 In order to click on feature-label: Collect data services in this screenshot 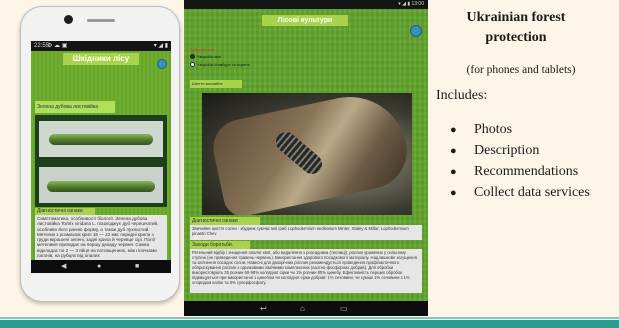, I will do `click(532, 192)`.